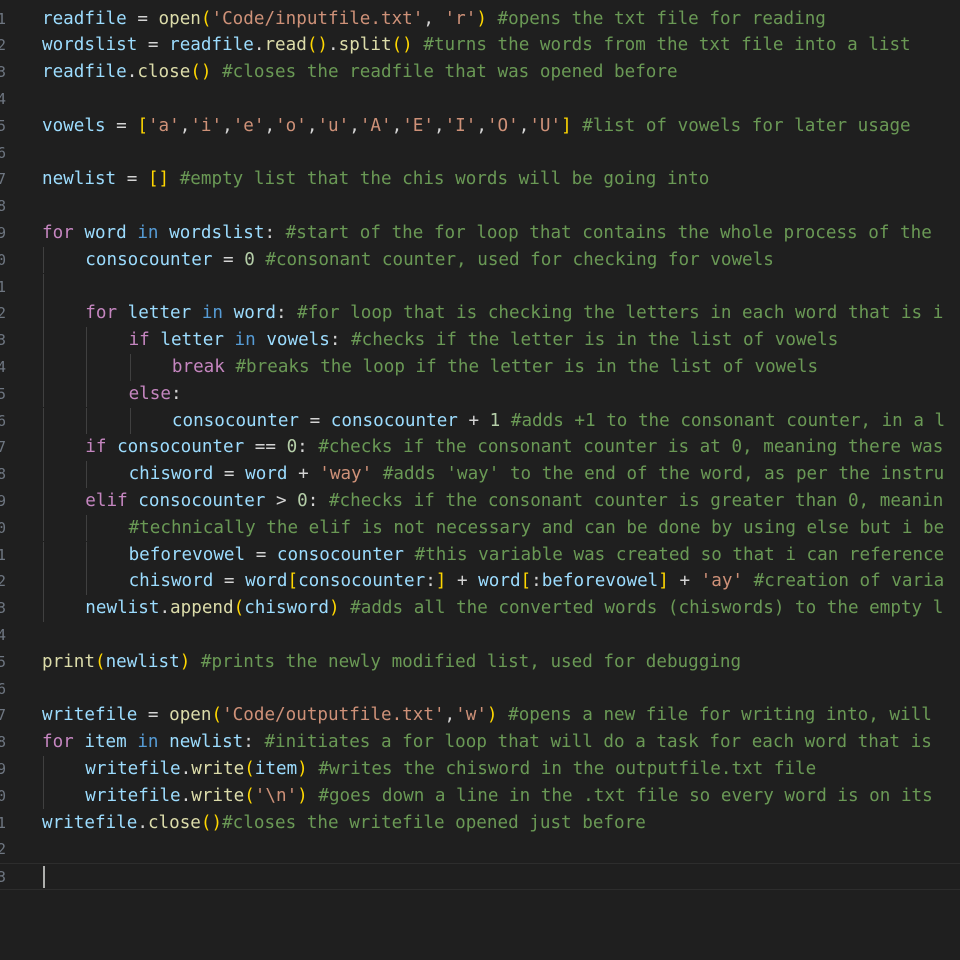  What do you see at coordinates (720, 715) in the screenshot?
I see `code-token: #opens a new file for writing into, will` at bounding box center [720, 715].